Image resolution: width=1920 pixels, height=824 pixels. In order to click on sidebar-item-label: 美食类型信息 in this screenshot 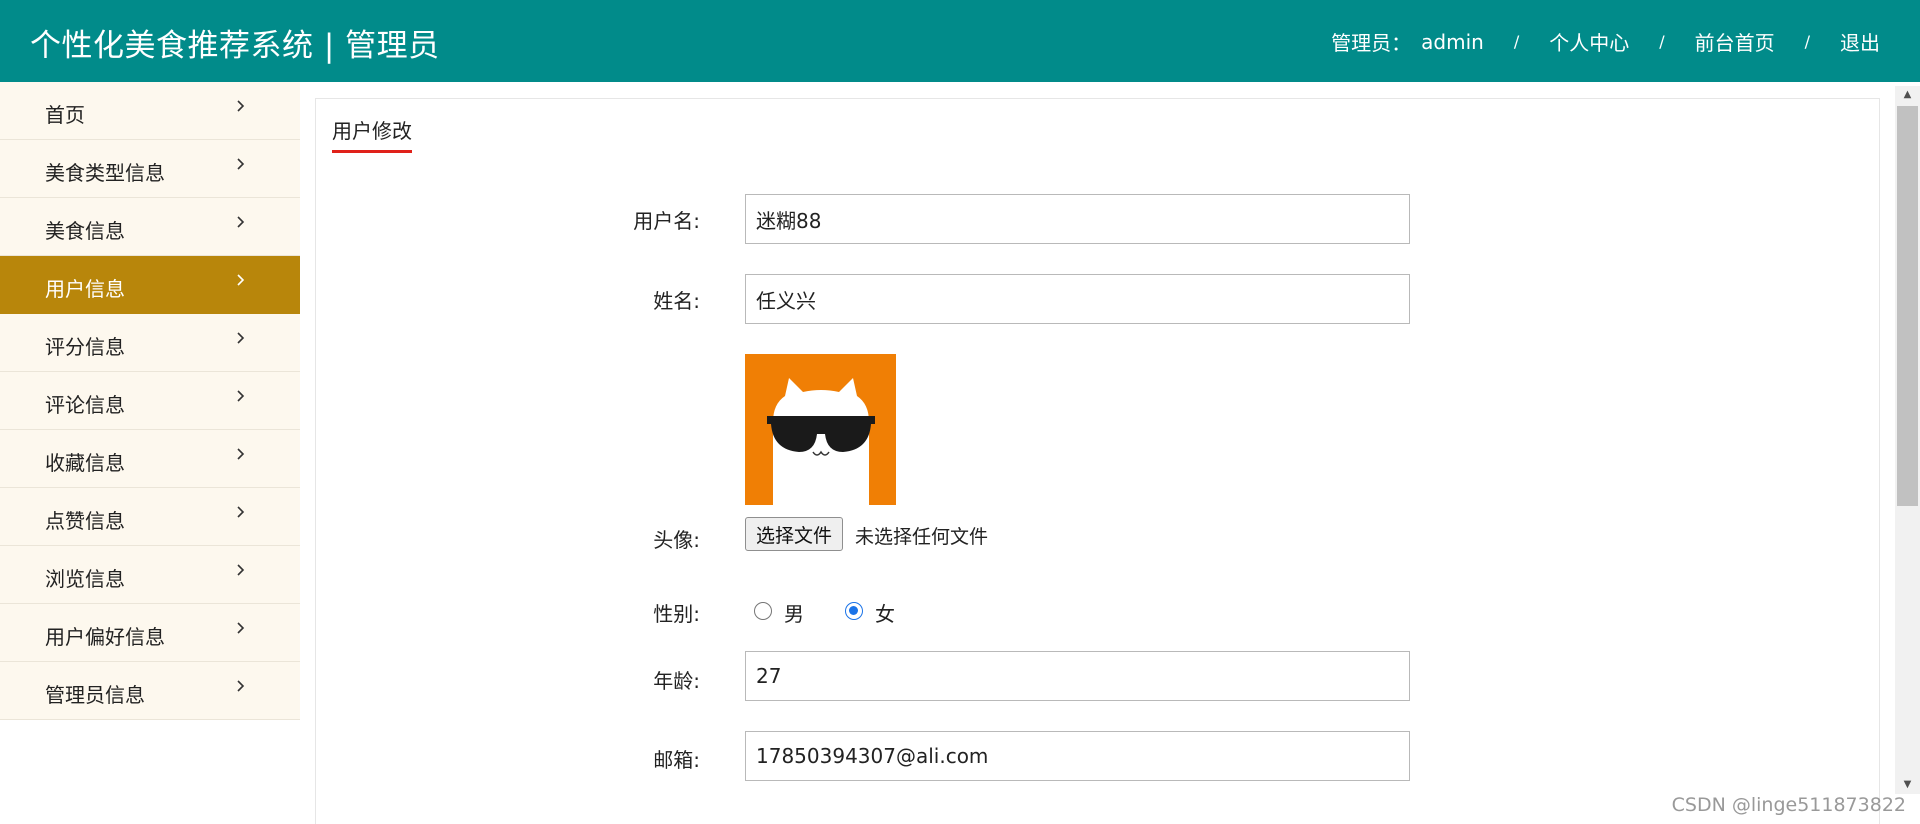, I will do `click(105, 173)`.